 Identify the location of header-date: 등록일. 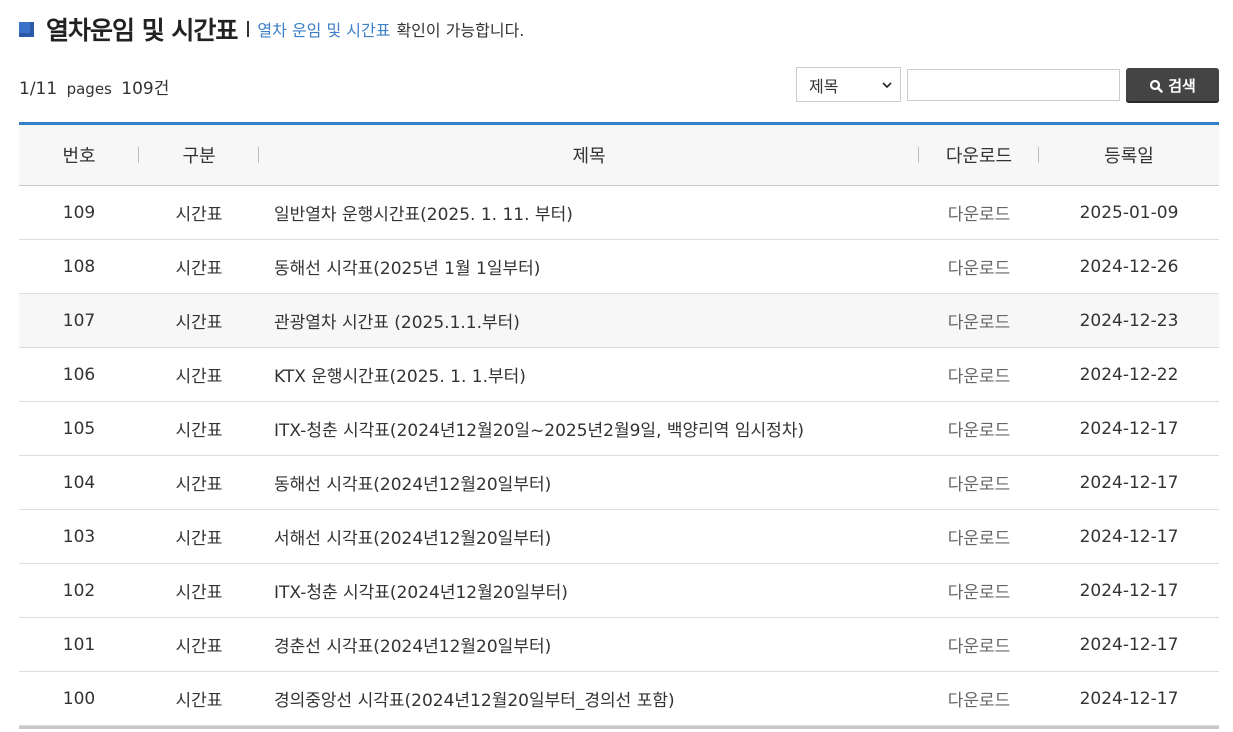
(1129, 156).